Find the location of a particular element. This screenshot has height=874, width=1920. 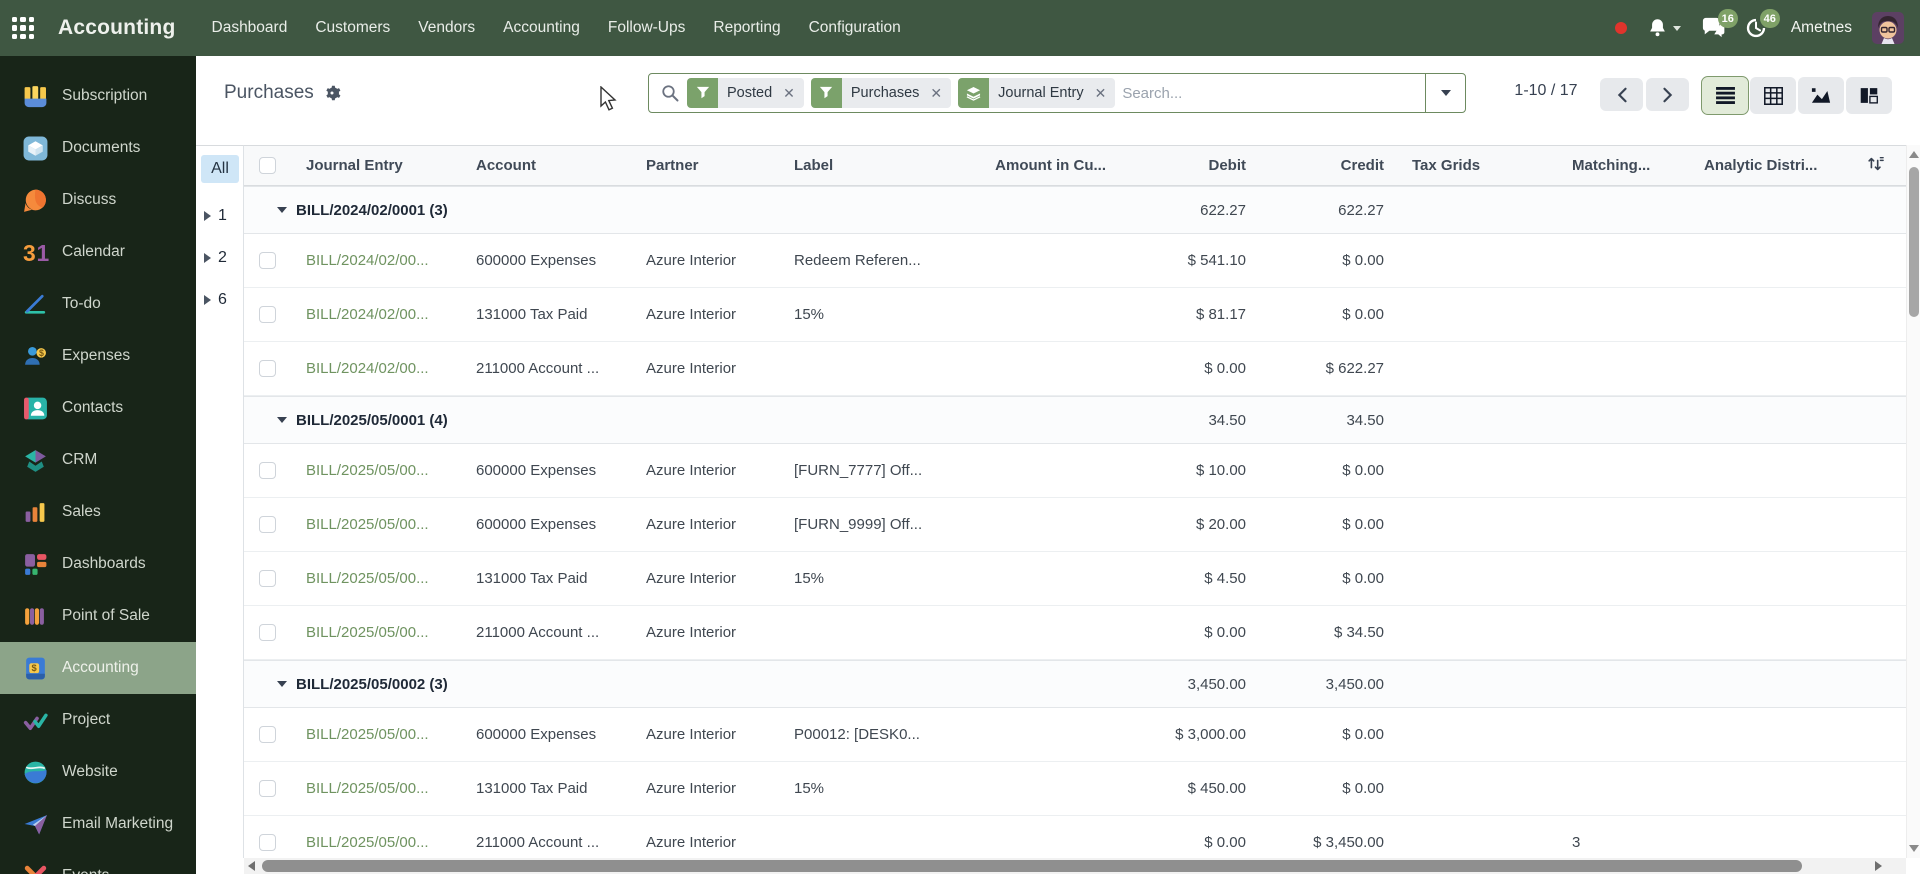

scroll-right-arrow is located at coordinates (1878, 866).